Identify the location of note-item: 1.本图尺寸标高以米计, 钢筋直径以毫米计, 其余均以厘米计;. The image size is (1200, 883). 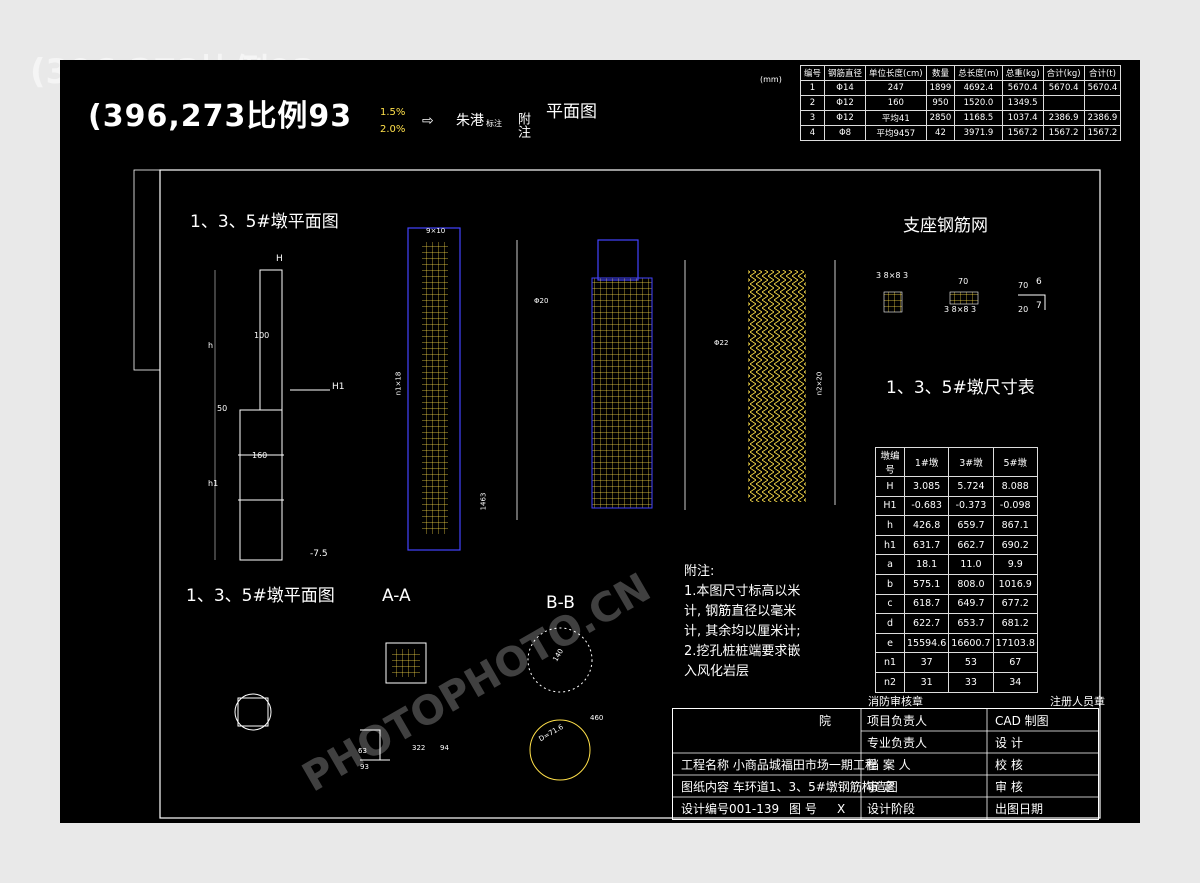
(742, 611).